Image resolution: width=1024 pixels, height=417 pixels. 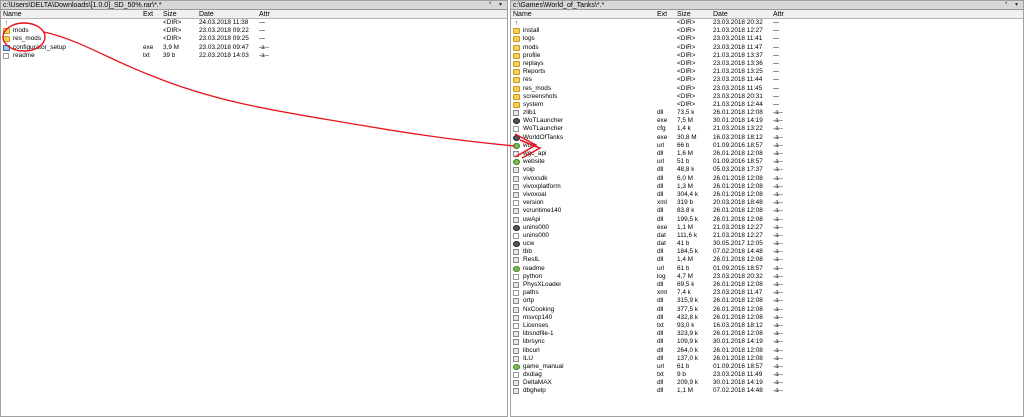 I want to click on file-row: game_manual url 61 b 01.09.2016 18:57 -a--, so click(x=767, y=367).